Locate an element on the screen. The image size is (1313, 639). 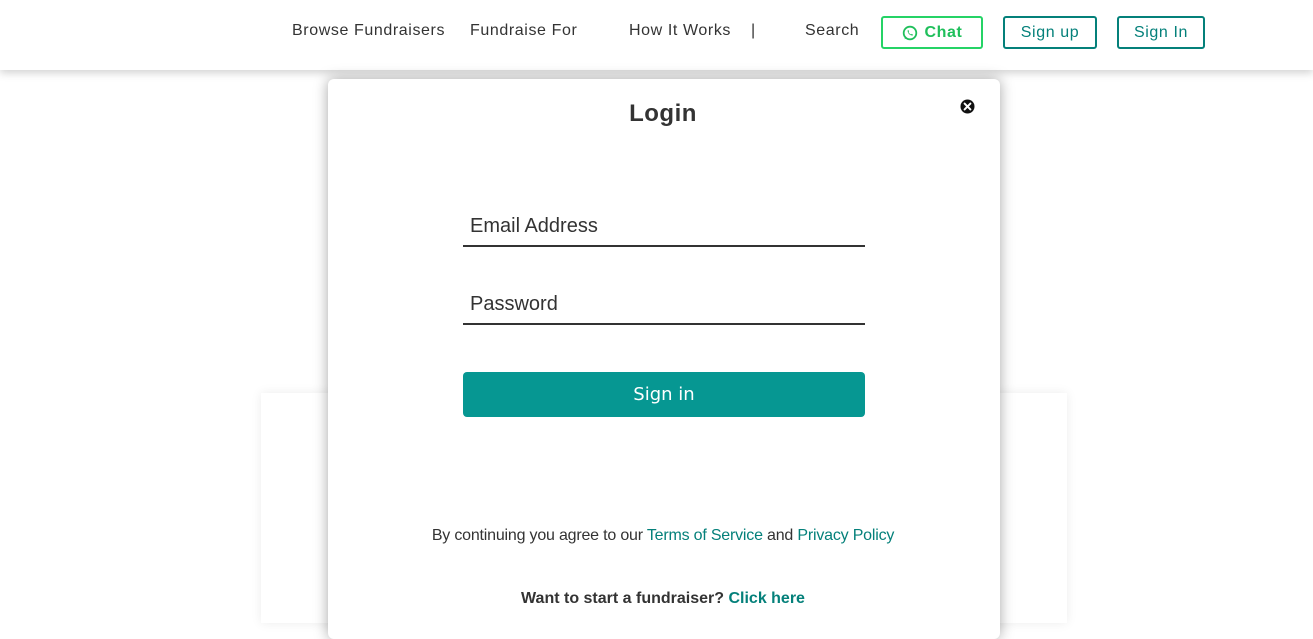
start-fundraiser-prompt: Want to start a fundraiser? Click here is located at coordinates (663, 599).